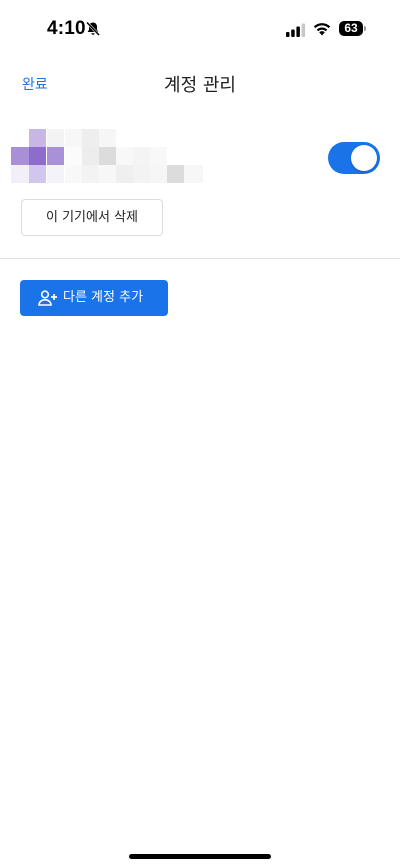 The height and width of the screenshot is (867, 400). I want to click on battery-level: 63, so click(351, 28).